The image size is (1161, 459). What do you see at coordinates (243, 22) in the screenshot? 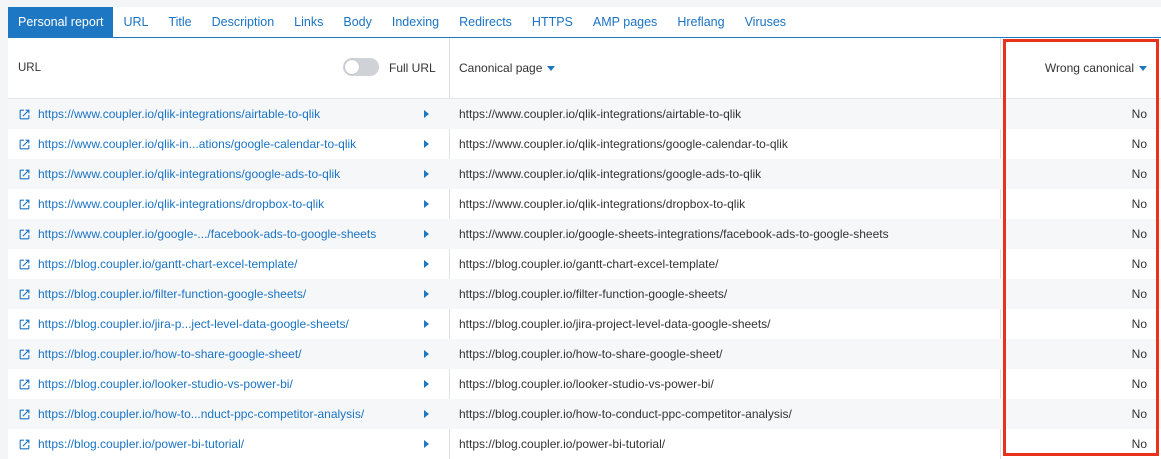
I see `tab-description: Description` at bounding box center [243, 22].